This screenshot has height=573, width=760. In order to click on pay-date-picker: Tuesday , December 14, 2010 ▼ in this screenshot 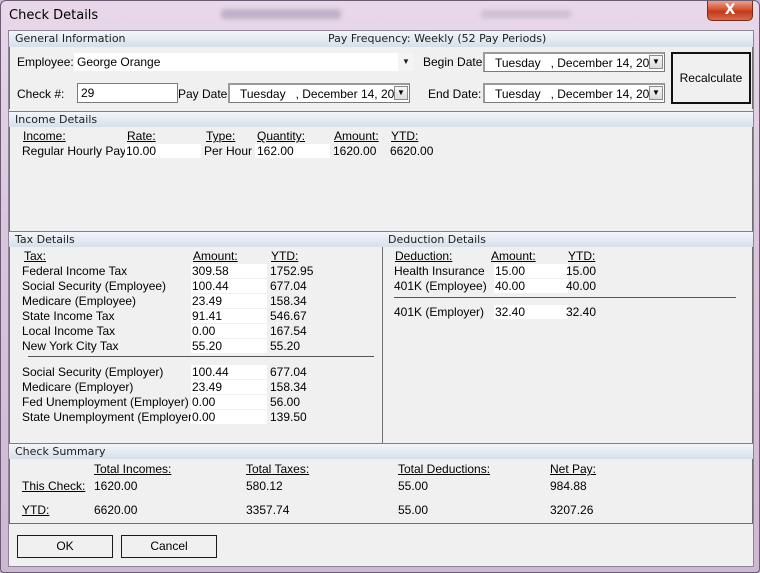, I will do `click(319, 93)`.